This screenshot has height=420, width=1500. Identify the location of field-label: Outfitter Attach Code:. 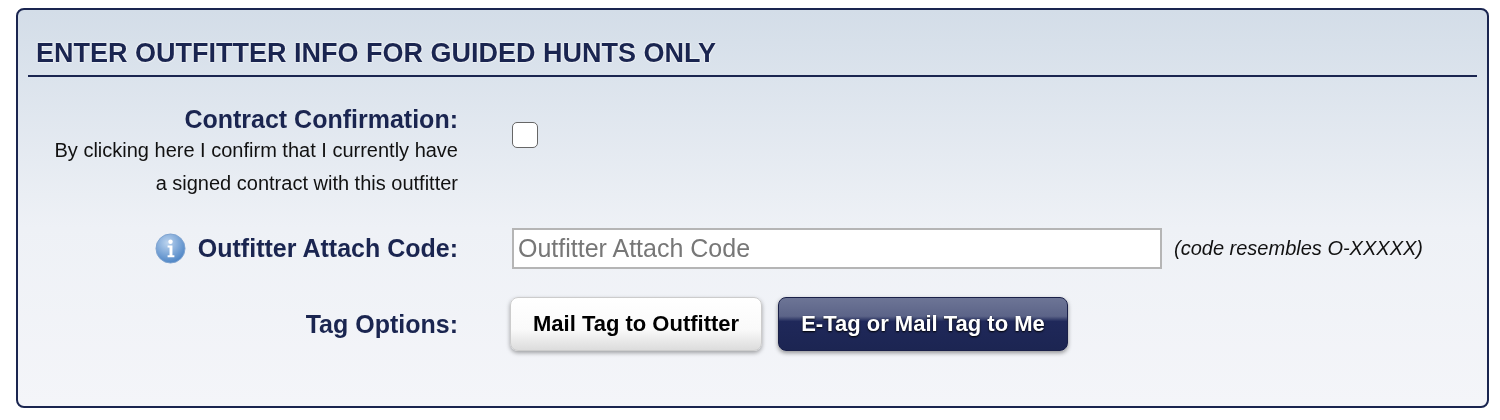
(327, 248).